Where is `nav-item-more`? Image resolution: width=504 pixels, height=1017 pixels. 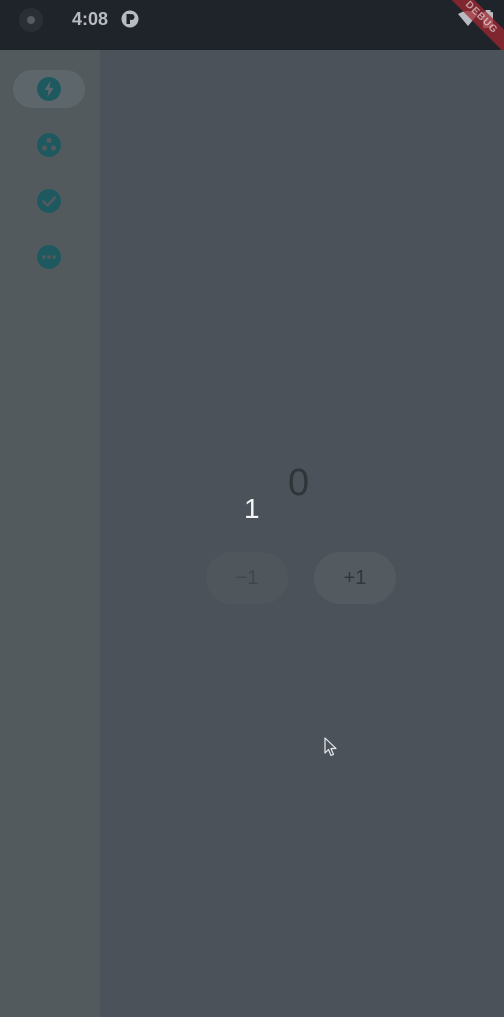 nav-item-more is located at coordinates (49, 257).